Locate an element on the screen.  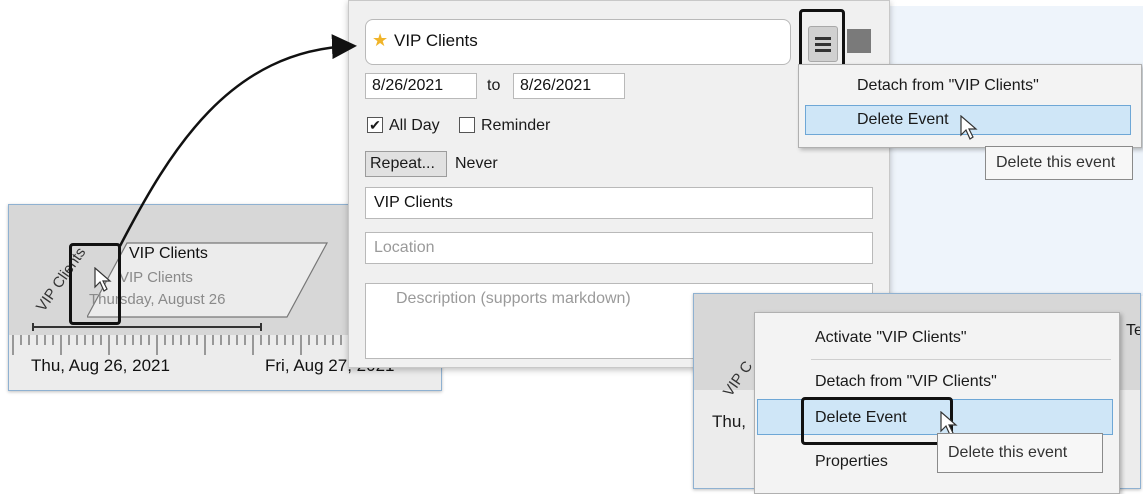
star-icon: ★ is located at coordinates (380, 40).